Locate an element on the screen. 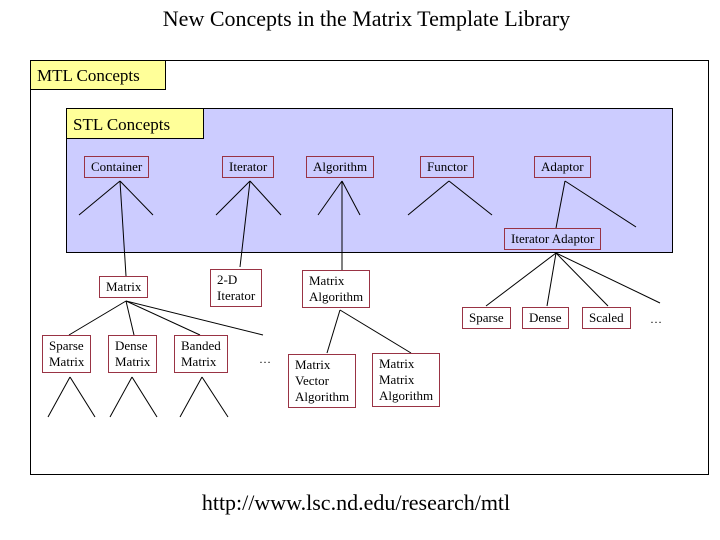 The image size is (720, 540). node-matrix-vector-algorithm: Matrix Vector Algorithm is located at coordinates (322, 381).